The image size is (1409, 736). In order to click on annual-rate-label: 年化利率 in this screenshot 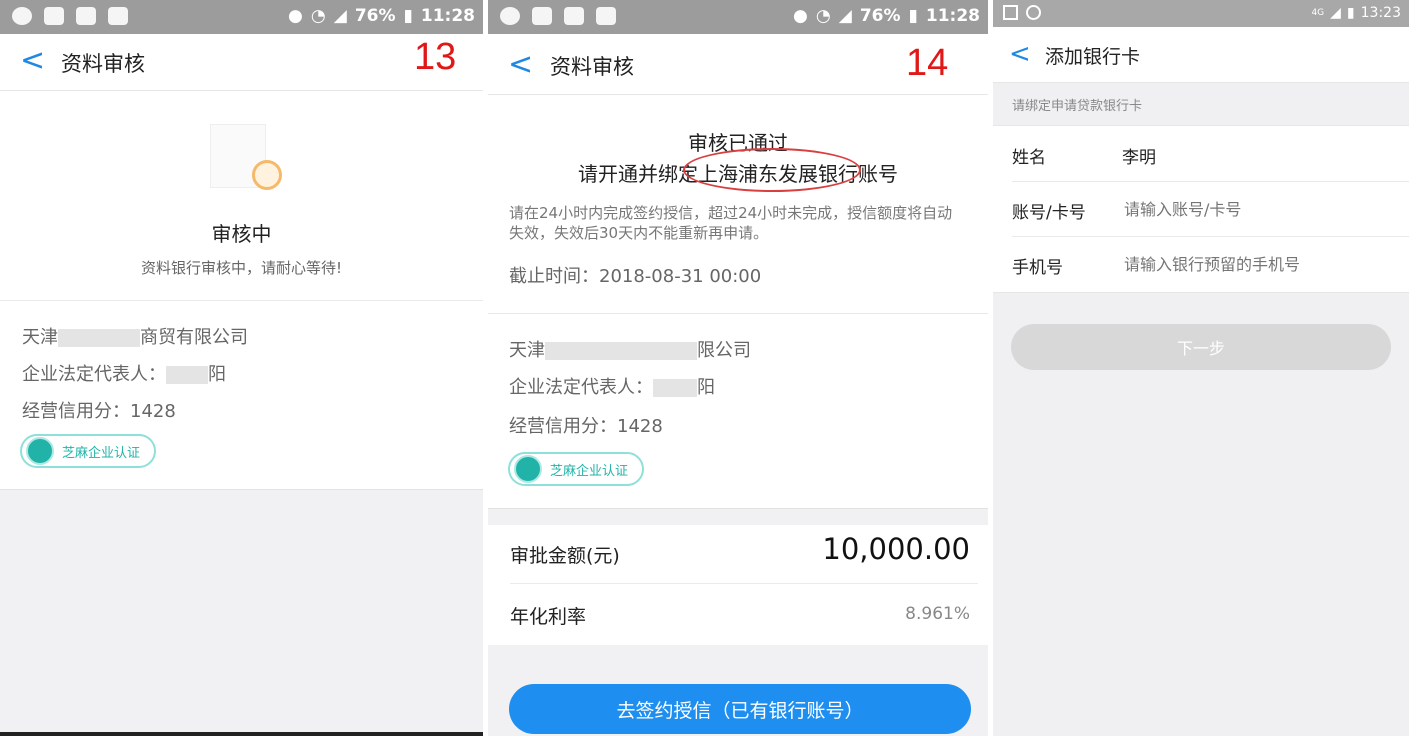, I will do `click(548, 617)`.